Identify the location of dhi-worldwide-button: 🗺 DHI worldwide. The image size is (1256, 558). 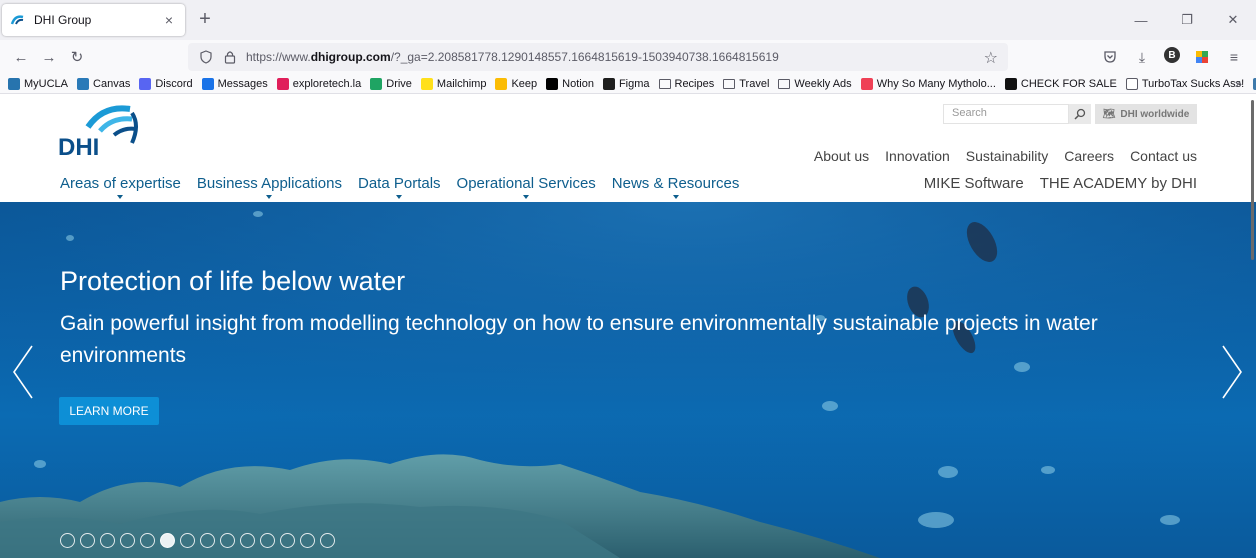
(1146, 114).